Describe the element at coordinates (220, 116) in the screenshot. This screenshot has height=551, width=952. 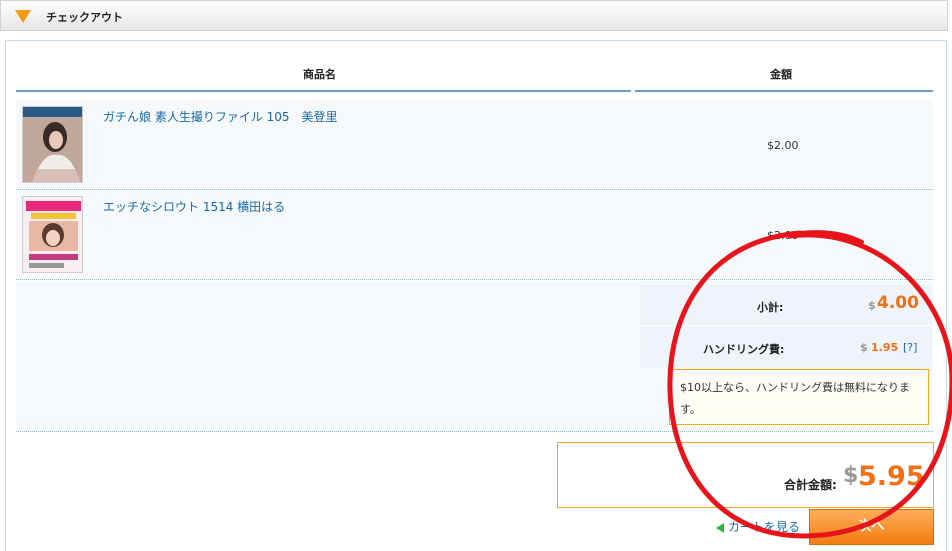
I see `product-link: ガチん娘 素人生撮りファイル 105 美登里` at that location.